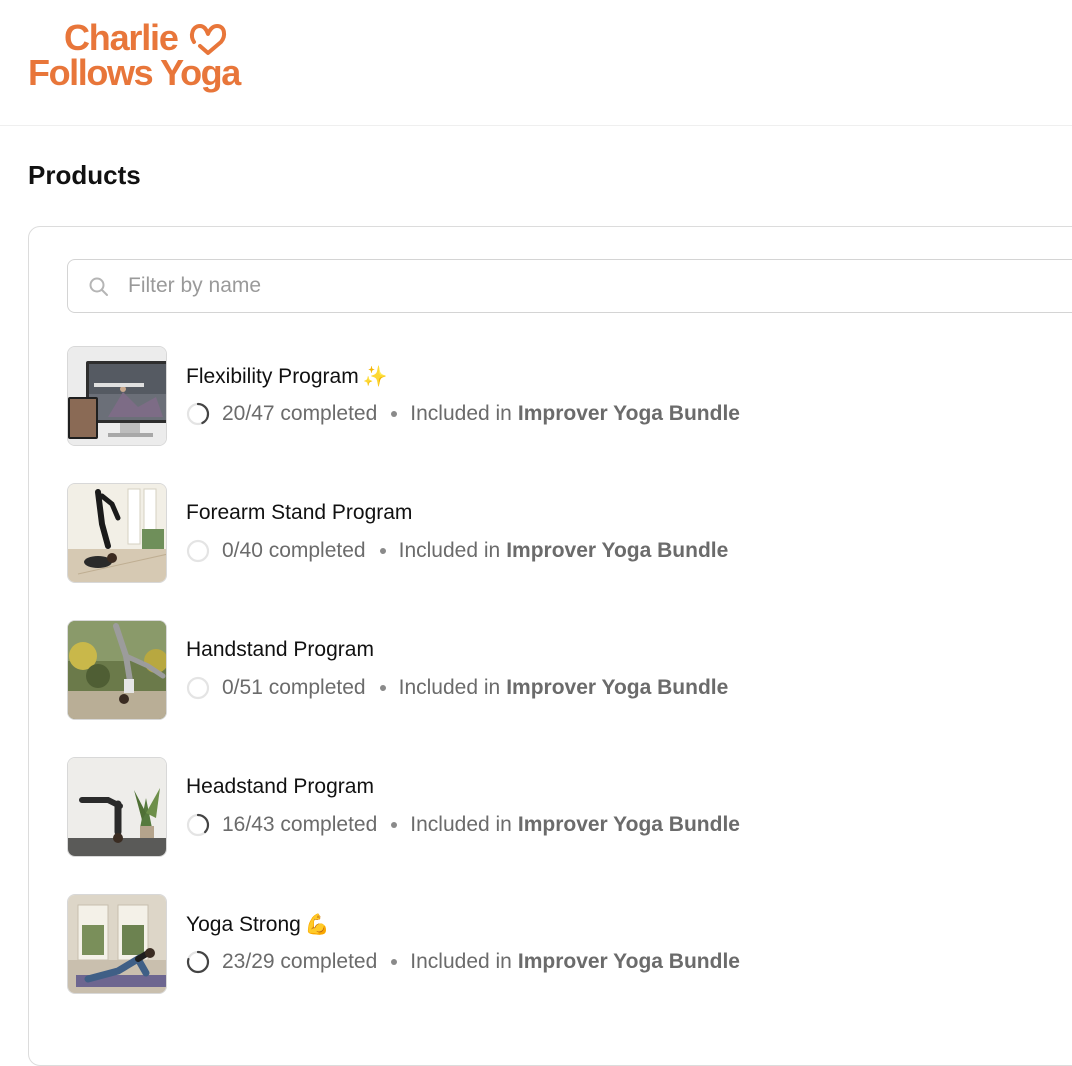 The image size is (1072, 1066). I want to click on progress-text: 16/43 completed, so click(300, 824).